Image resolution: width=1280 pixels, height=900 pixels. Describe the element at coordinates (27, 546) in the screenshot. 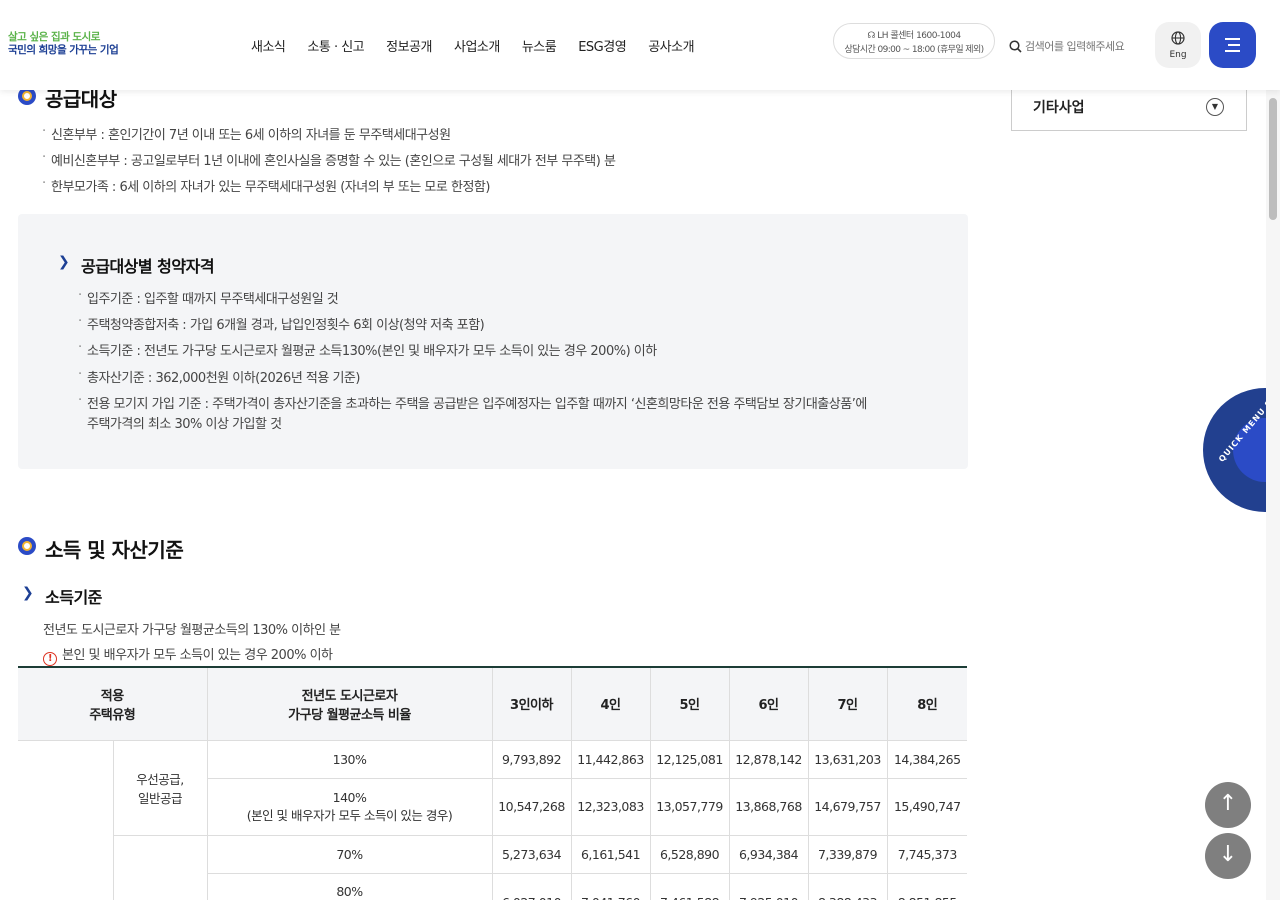

I see `section-bullet-icon` at that location.